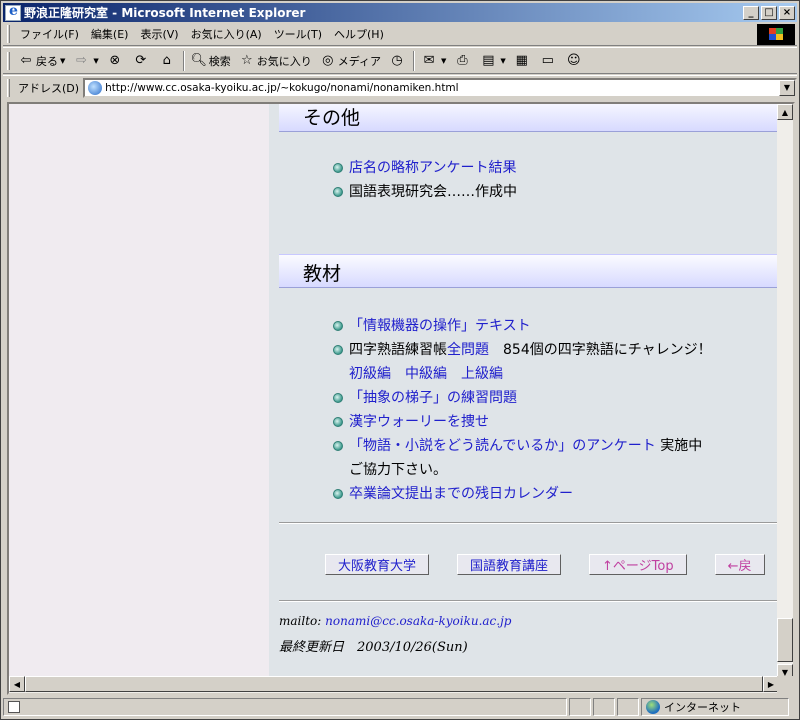  What do you see at coordinates (529, 118) in the screenshot?
I see `section-header-other: その他` at bounding box center [529, 118].